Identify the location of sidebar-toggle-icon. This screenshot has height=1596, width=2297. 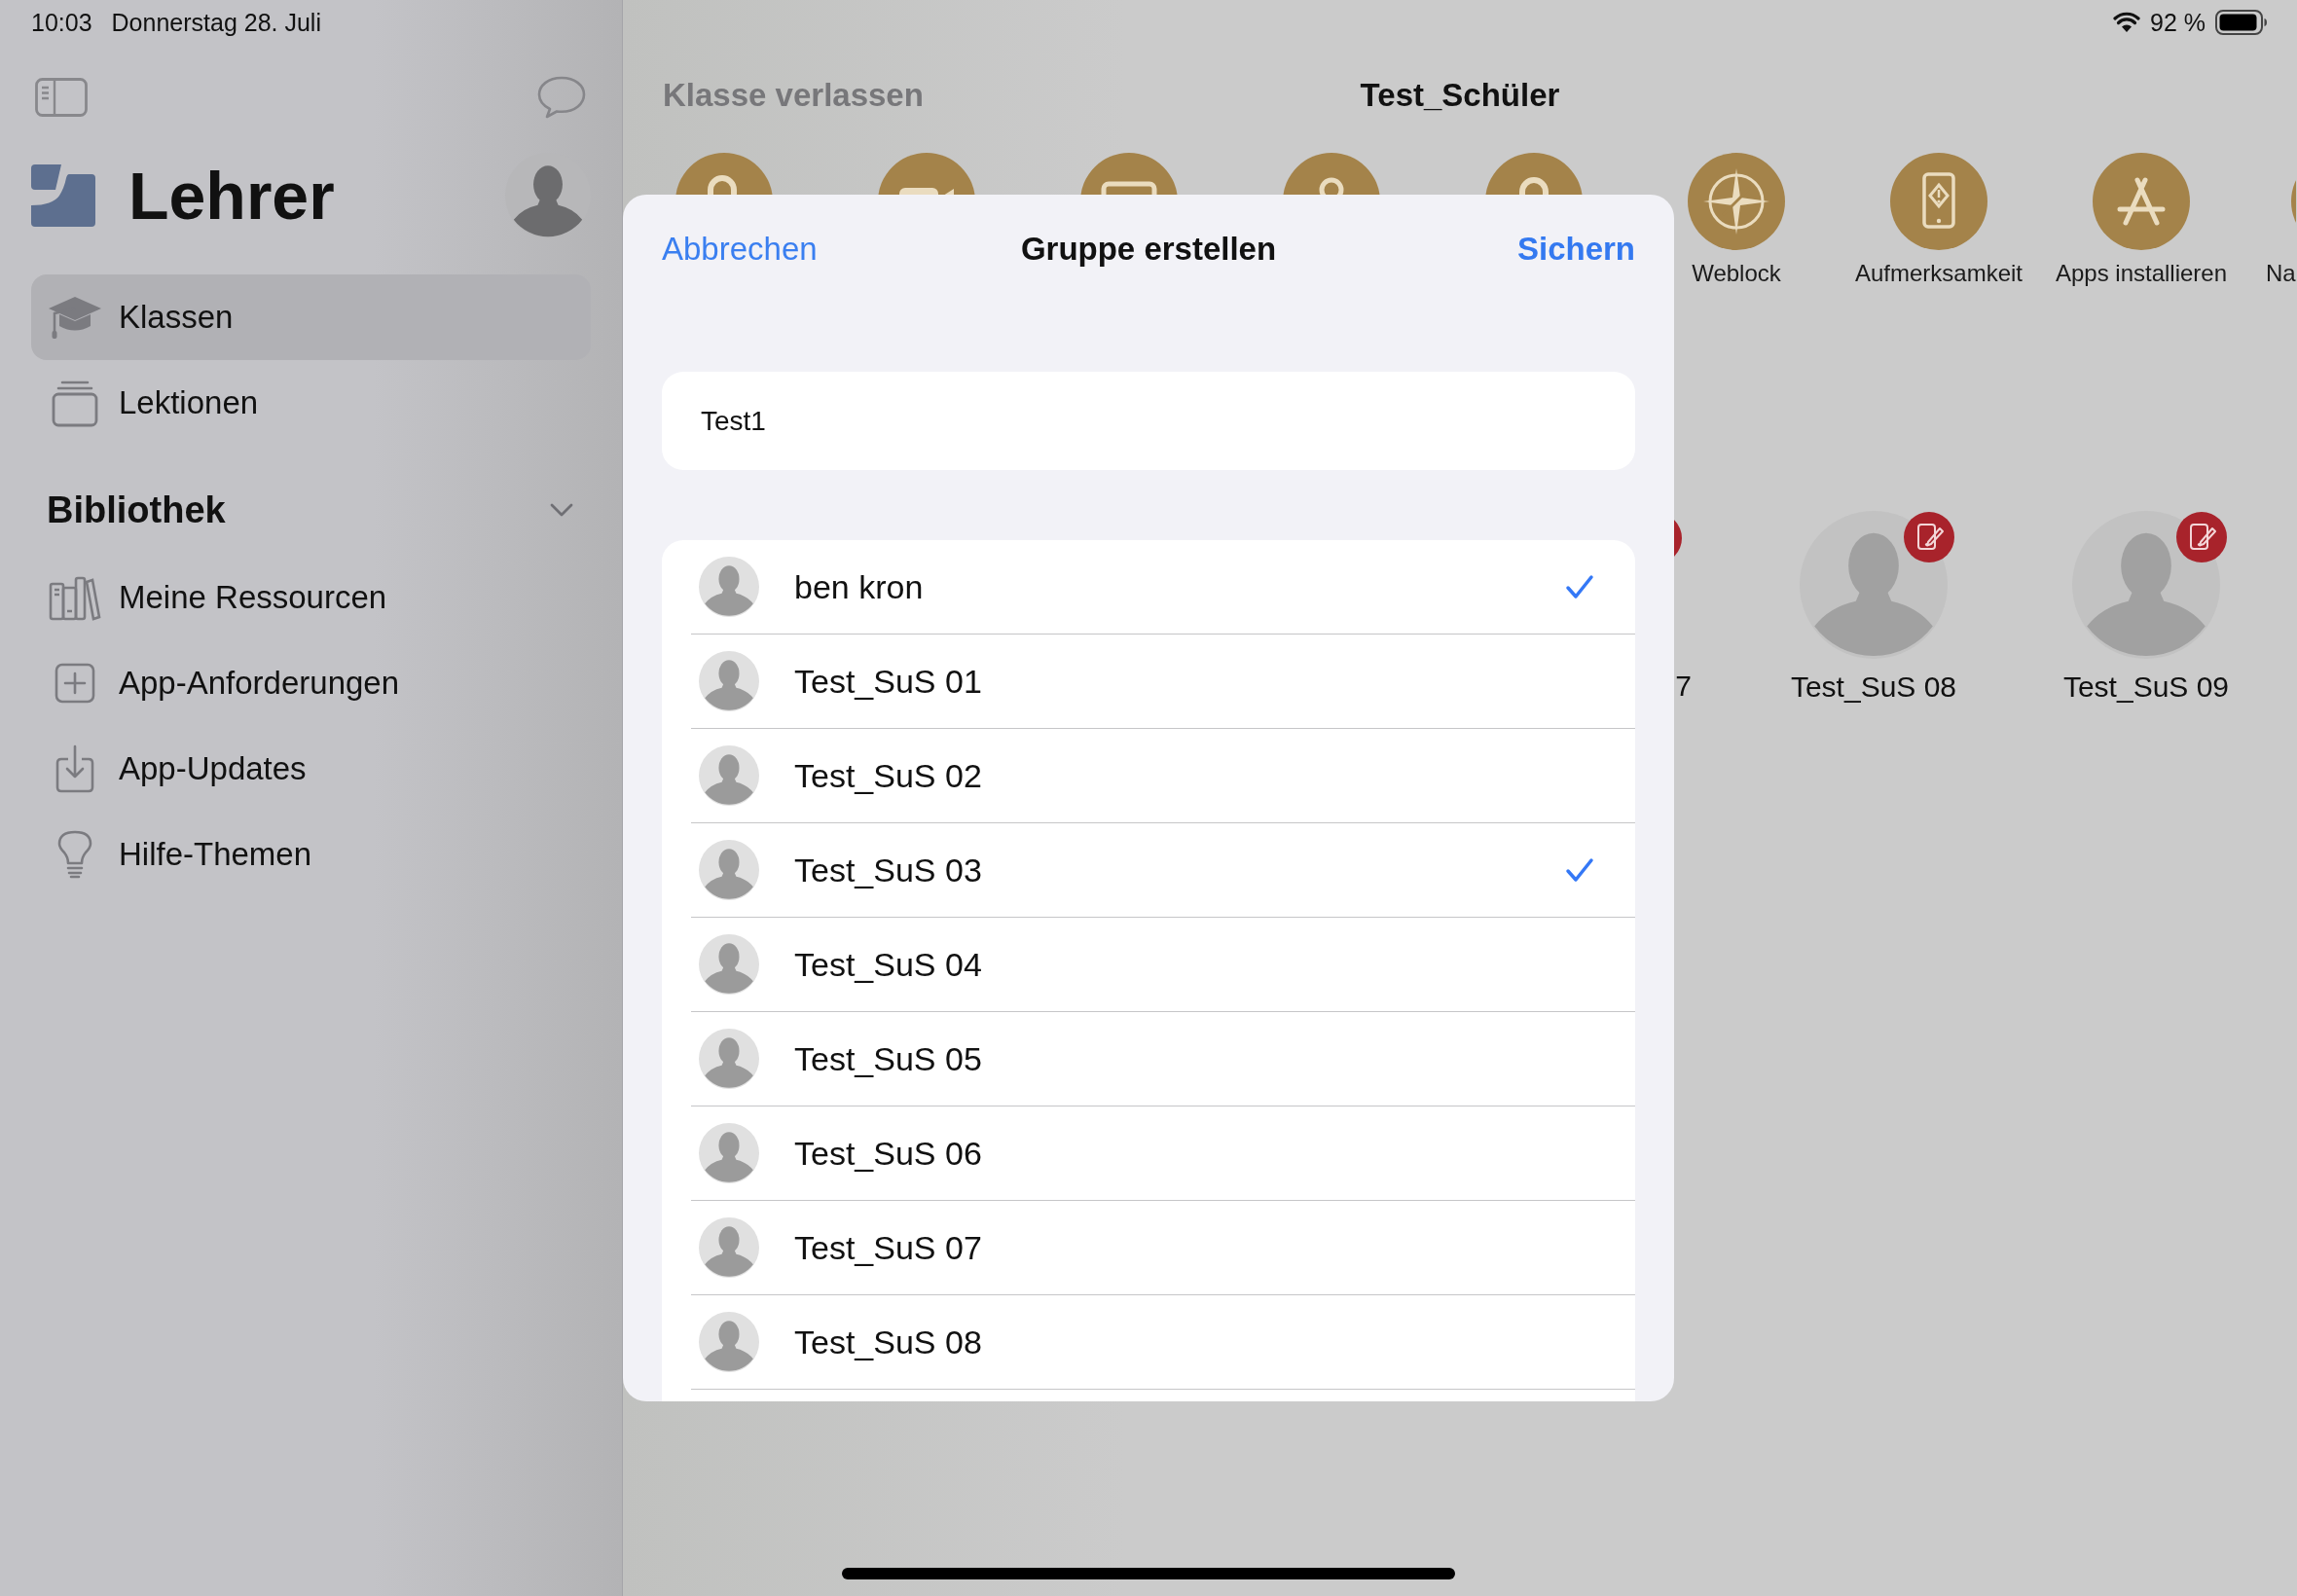
(61, 97).